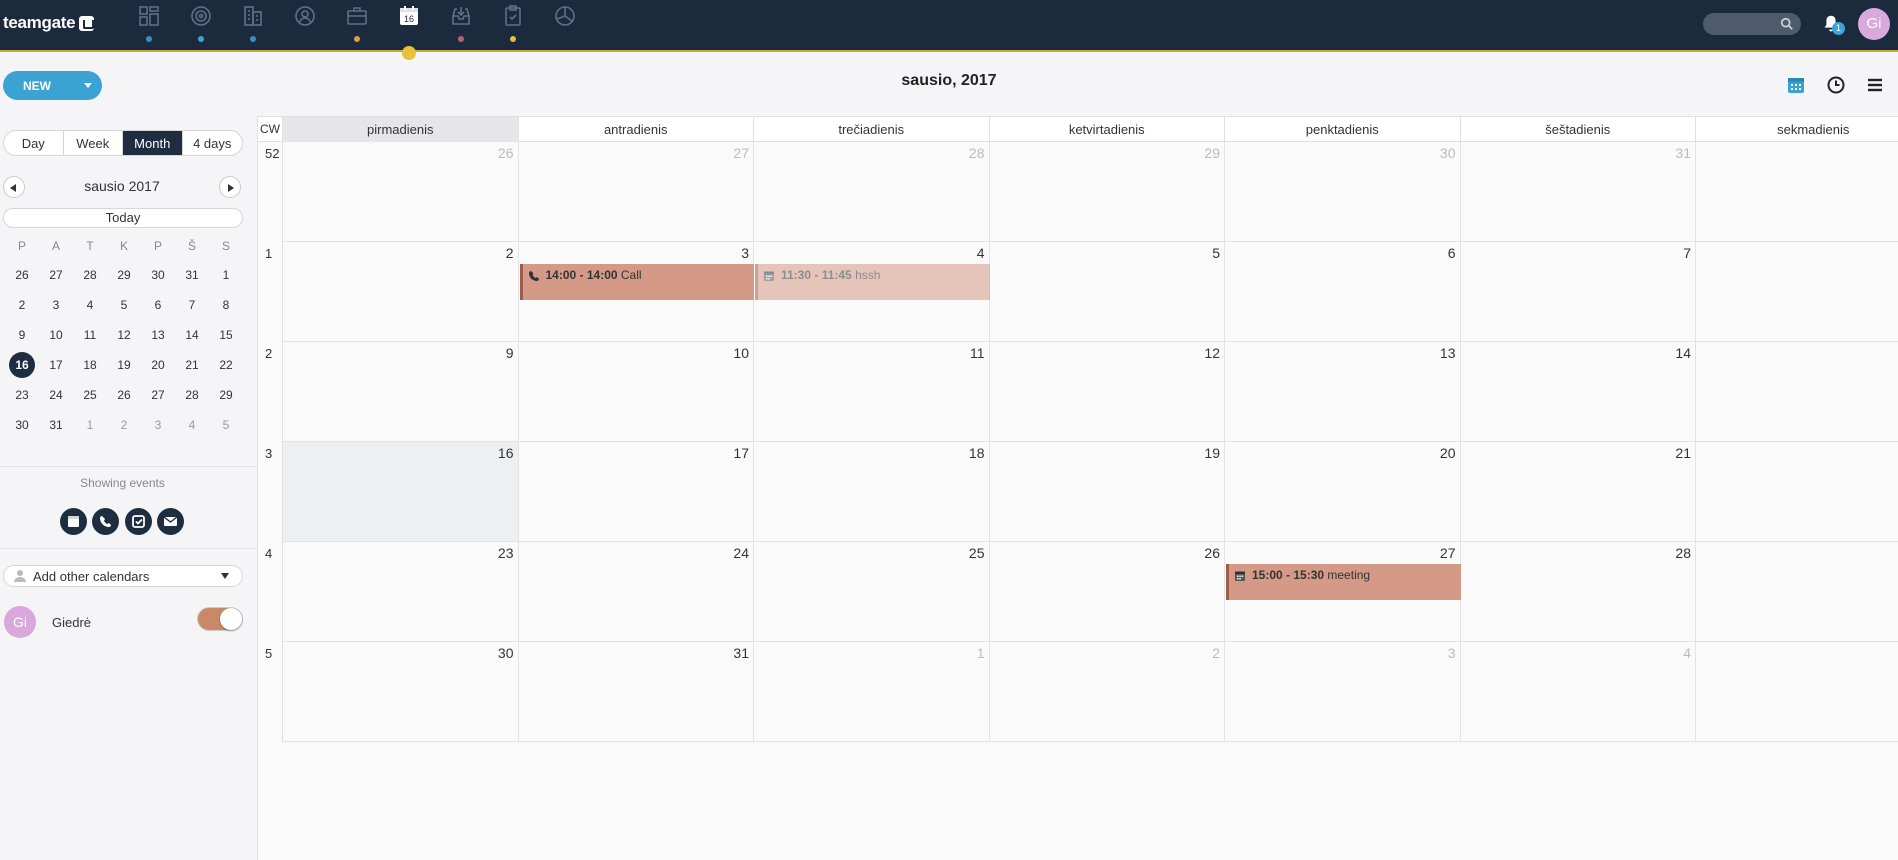  I want to click on day-cell: 7, so click(1578, 292).